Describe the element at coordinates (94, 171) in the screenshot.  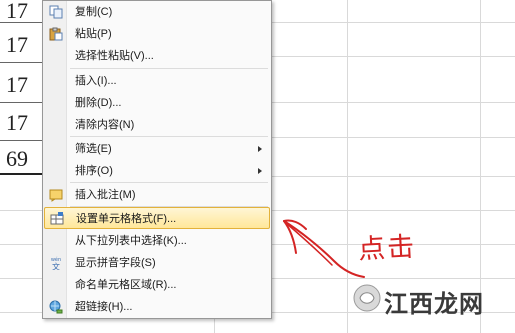
I see `menu-item-label: 排序(O)` at that location.